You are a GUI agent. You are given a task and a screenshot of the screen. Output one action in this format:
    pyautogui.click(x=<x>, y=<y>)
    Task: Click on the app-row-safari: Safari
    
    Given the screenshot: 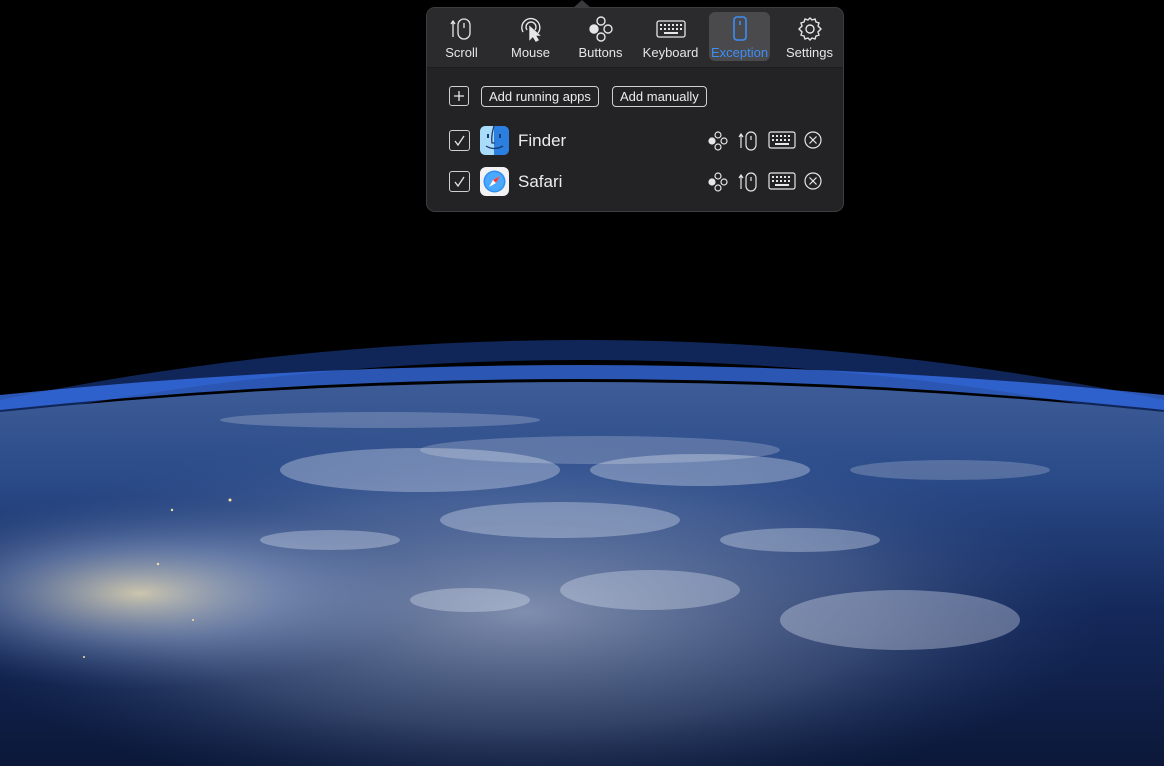 What is the action you would take?
    pyautogui.click(x=637, y=182)
    